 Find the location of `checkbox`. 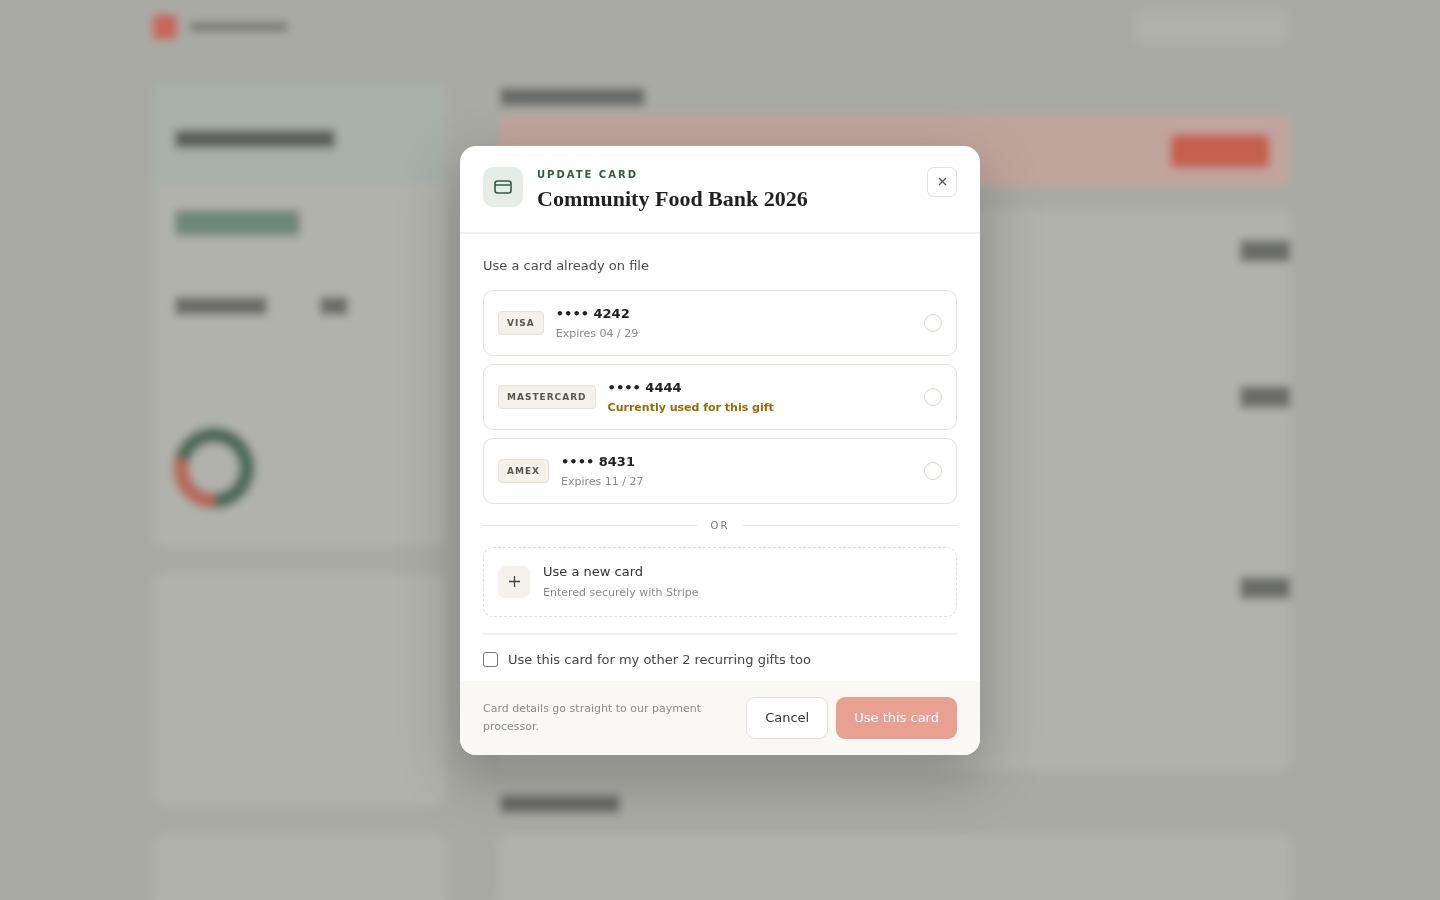

checkbox is located at coordinates (490, 659).